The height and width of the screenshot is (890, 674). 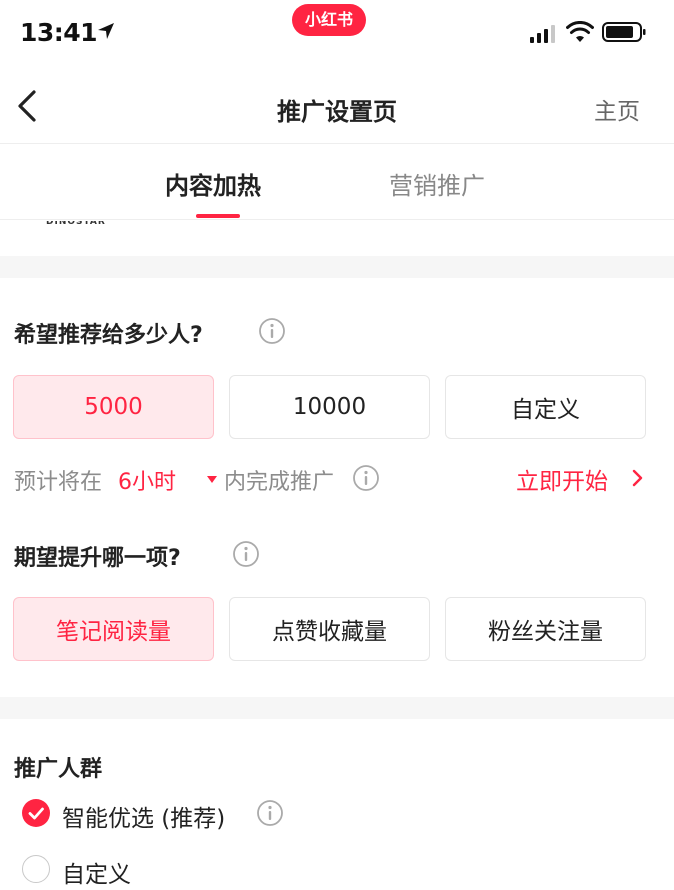 I want to click on home-link: 主页, so click(x=617, y=109).